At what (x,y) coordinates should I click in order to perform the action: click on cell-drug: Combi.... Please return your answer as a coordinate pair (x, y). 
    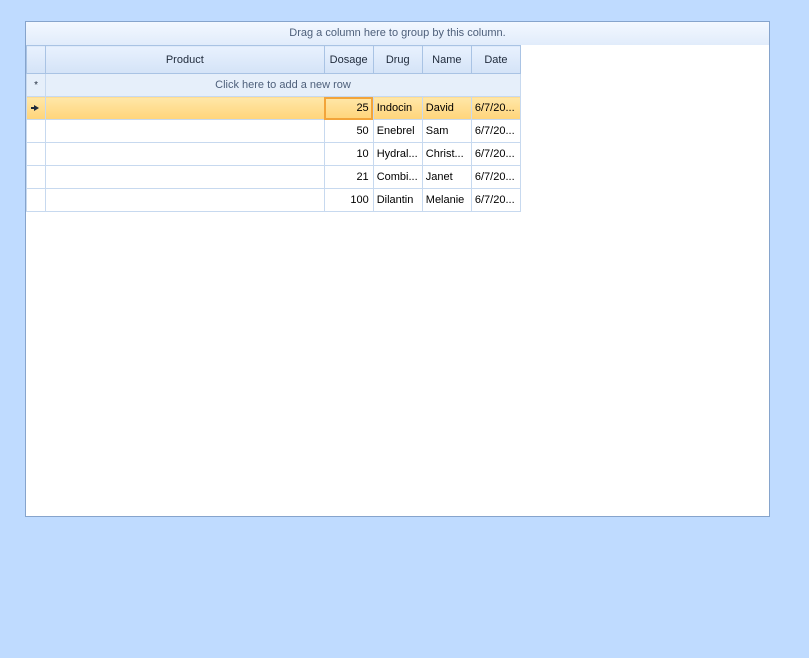
    Looking at the image, I should click on (397, 177).